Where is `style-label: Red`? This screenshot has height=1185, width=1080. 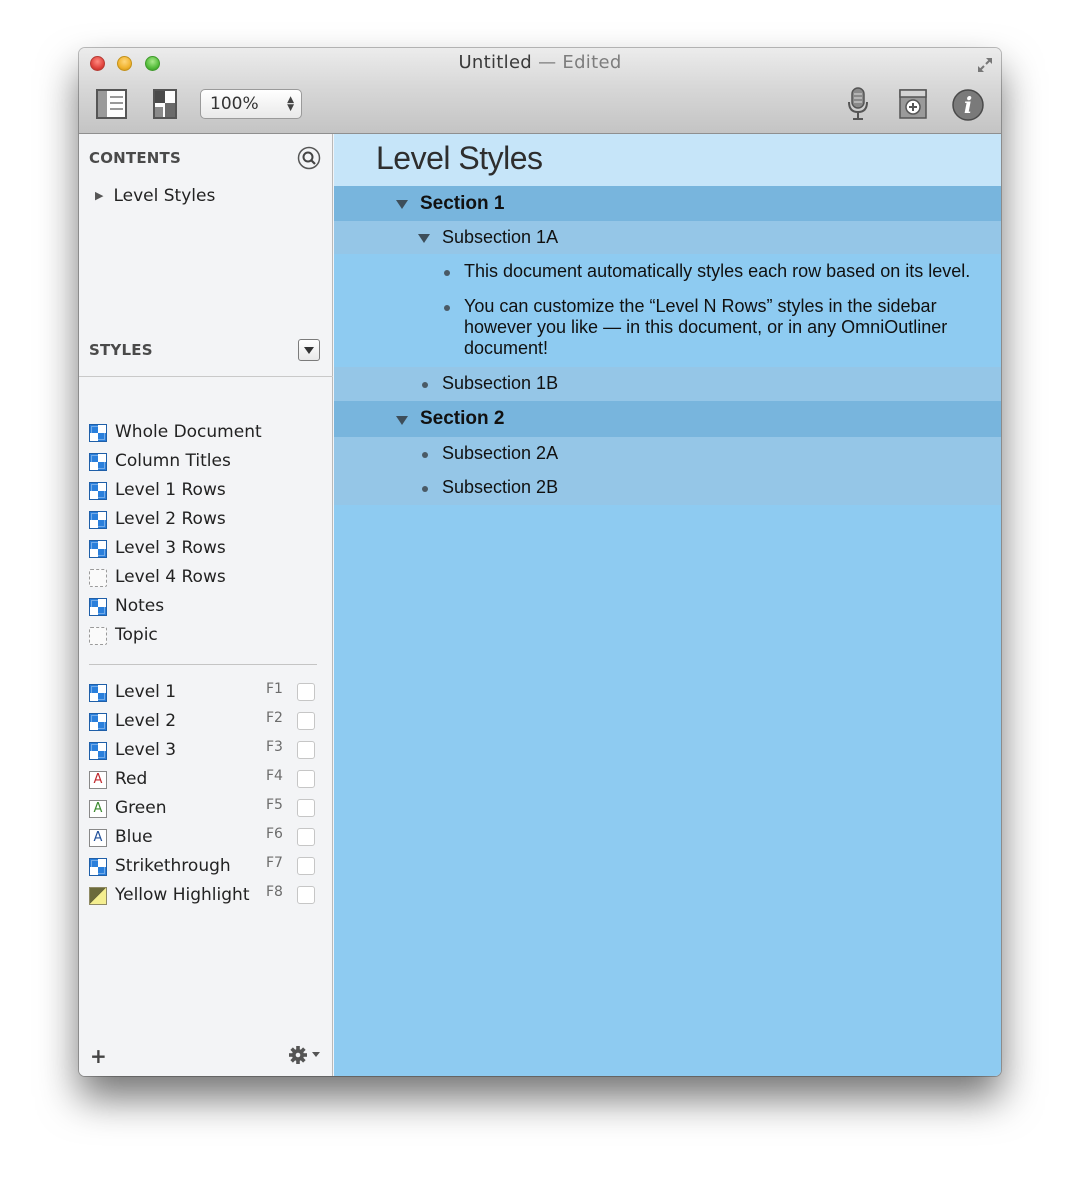 style-label: Red is located at coordinates (131, 779).